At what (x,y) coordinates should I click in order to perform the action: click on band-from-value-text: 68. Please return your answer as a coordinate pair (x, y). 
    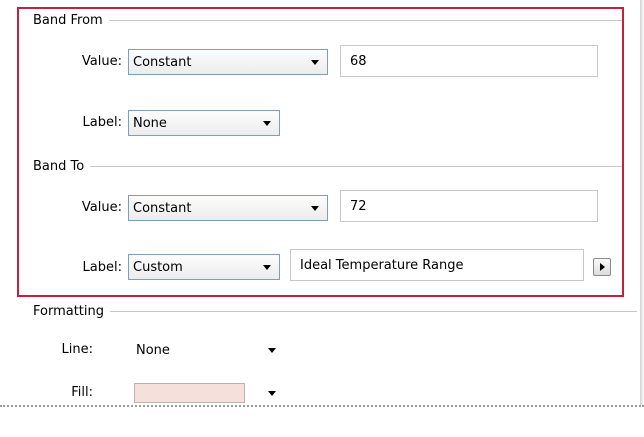
    Looking at the image, I should click on (358, 61).